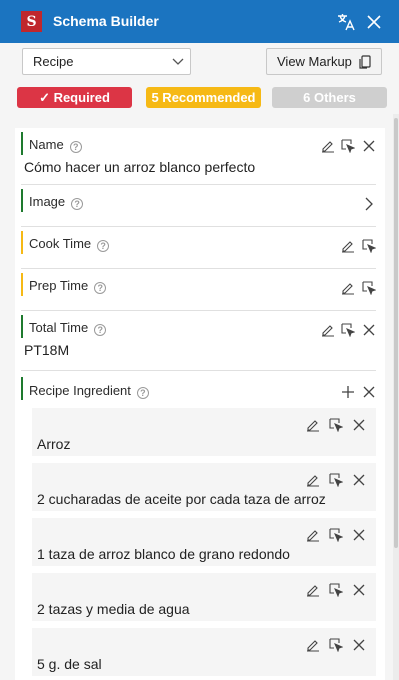 The width and height of the screenshot is (399, 680). I want to click on field-image: Image?, so click(198, 206).